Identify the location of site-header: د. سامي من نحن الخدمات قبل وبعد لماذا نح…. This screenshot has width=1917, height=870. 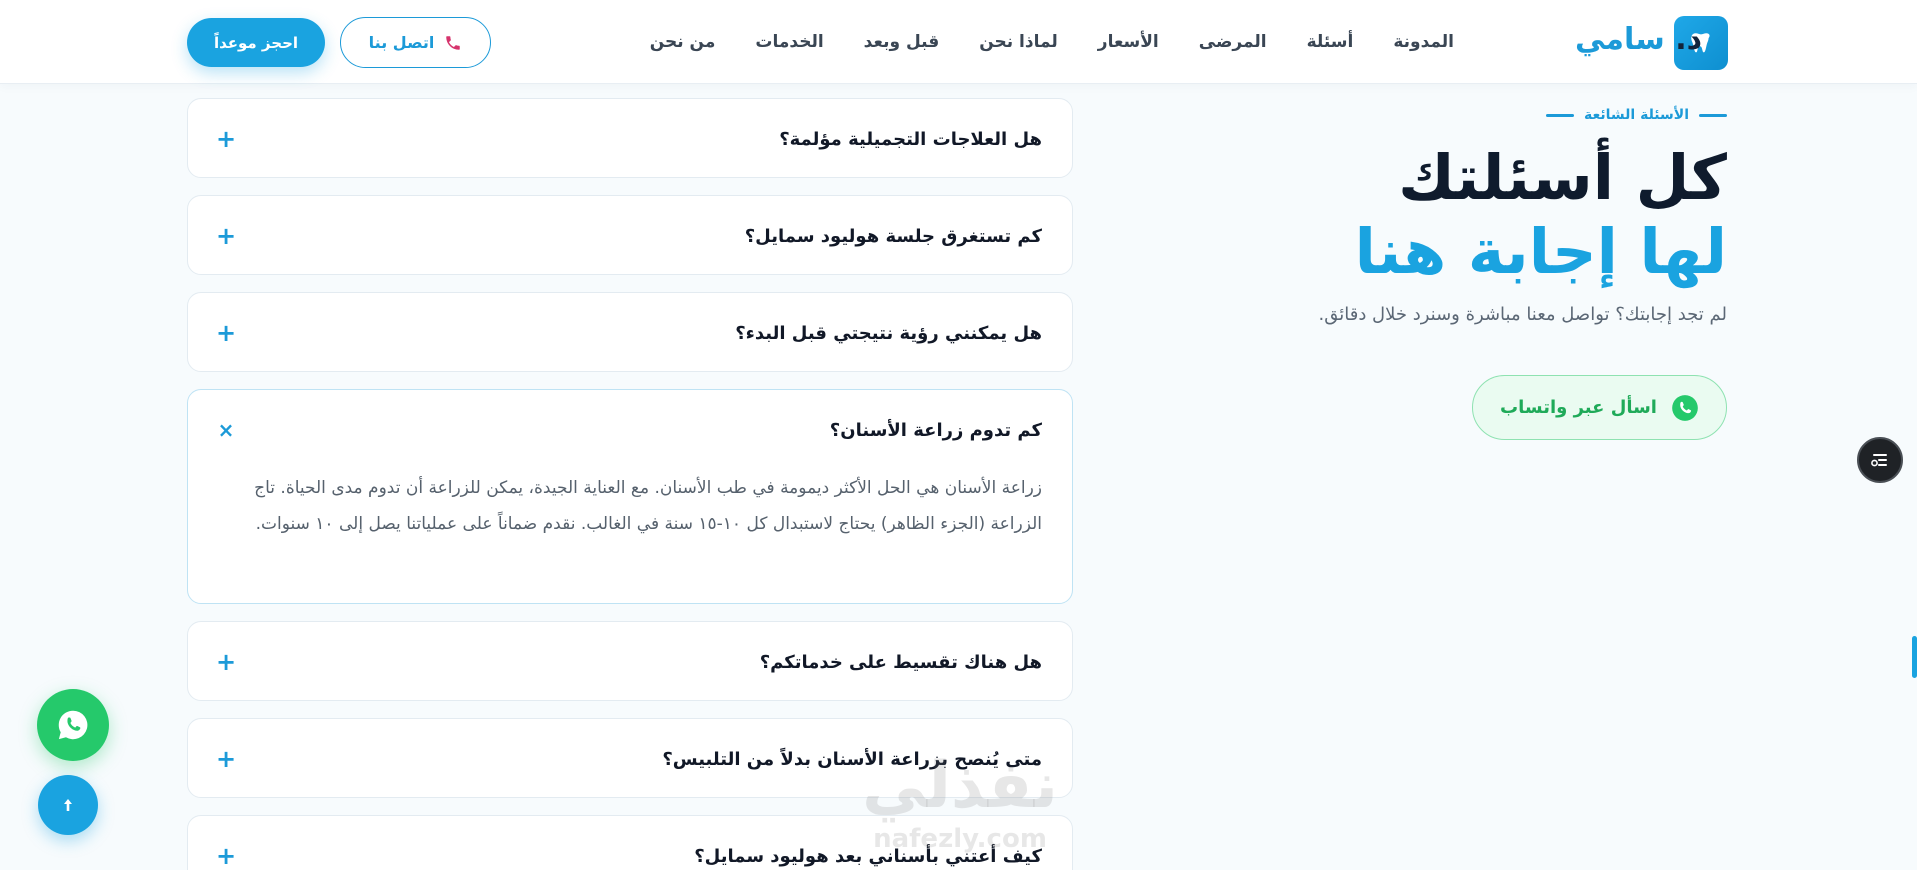
(958, 42).